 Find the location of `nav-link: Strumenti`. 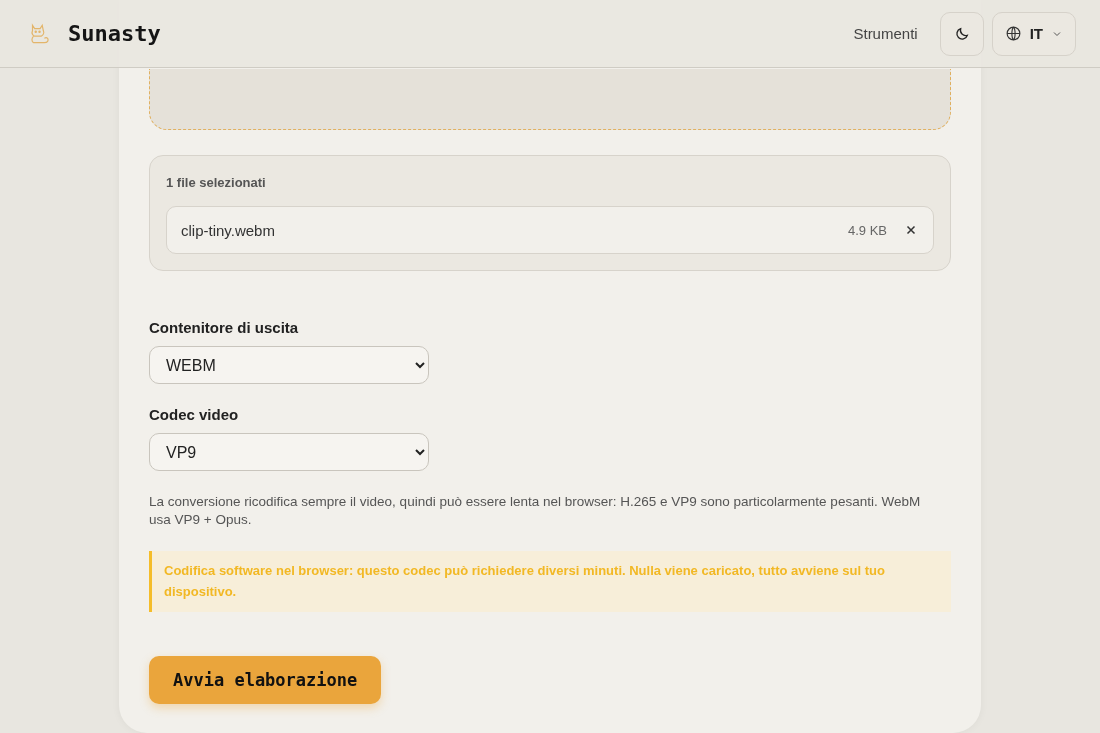

nav-link: Strumenti is located at coordinates (885, 33).